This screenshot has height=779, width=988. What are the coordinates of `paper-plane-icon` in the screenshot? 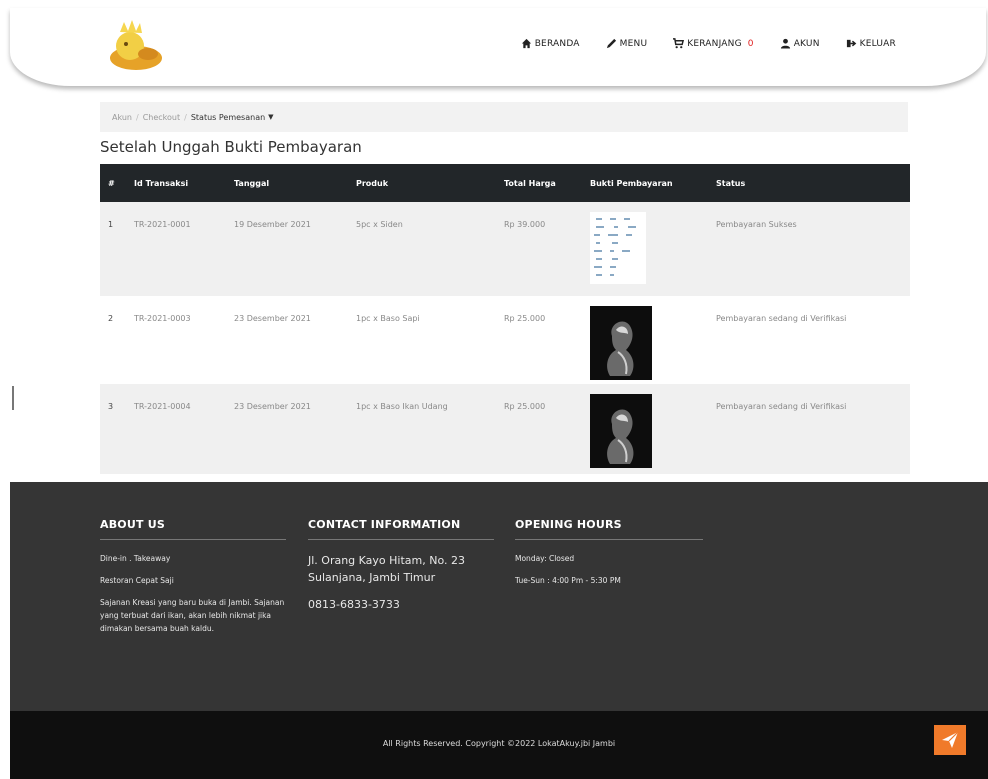 It's located at (950, 739).